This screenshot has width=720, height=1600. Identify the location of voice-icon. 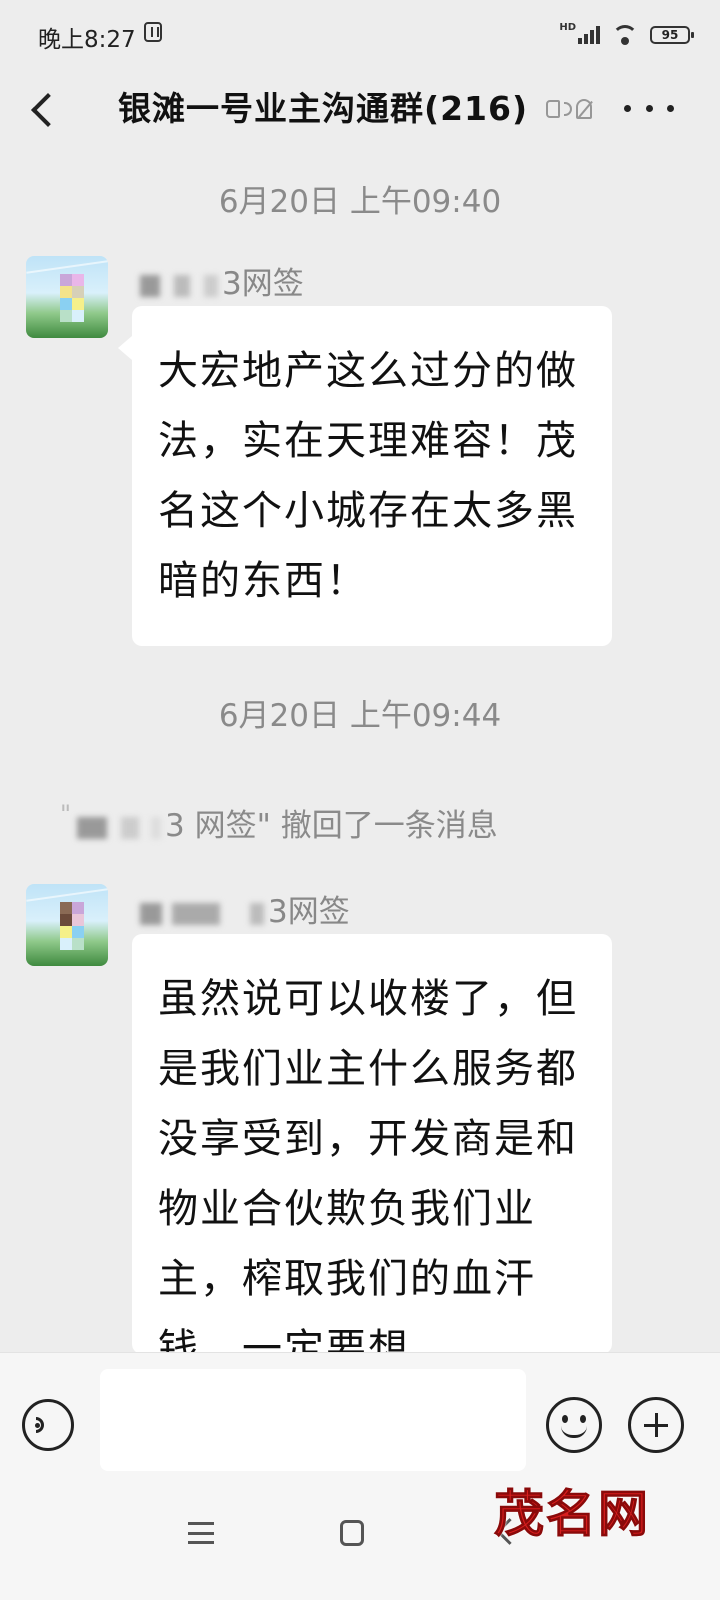
(48, 1425).